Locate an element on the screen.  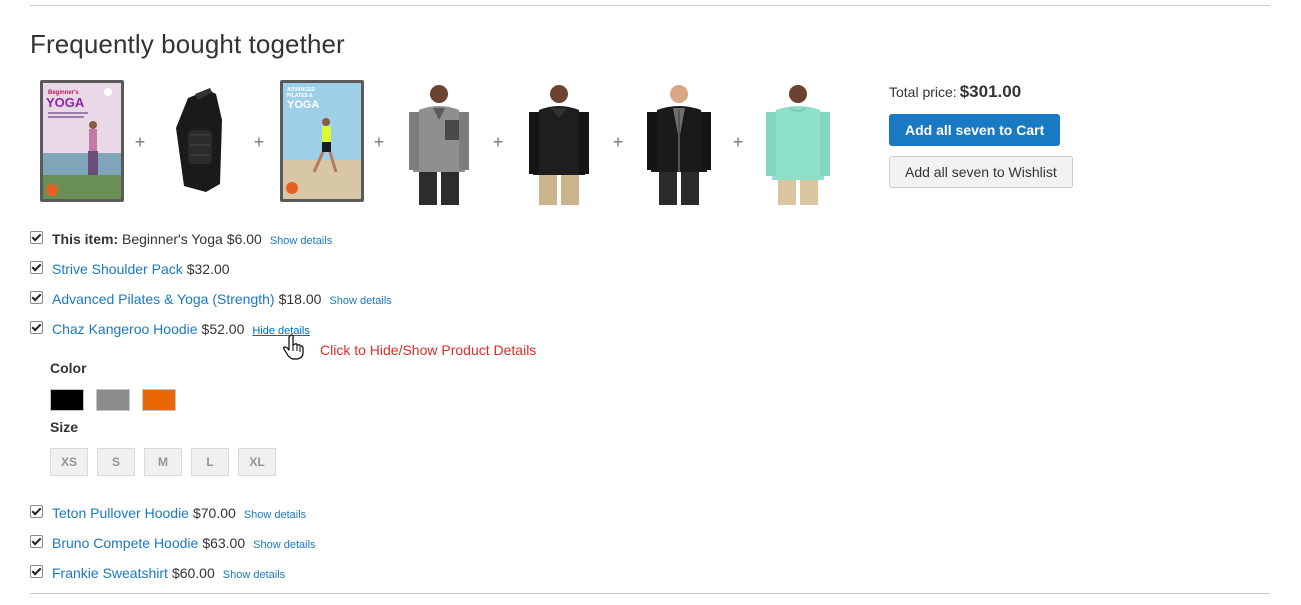
bundle-item: Frankie Sweatshirt $60.00 Show details is located at coordinates (157, 573).